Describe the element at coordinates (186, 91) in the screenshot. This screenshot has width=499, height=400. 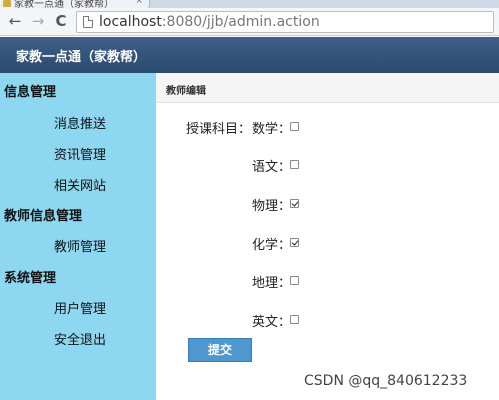
I see `page-title: 教师编辑` at that location.